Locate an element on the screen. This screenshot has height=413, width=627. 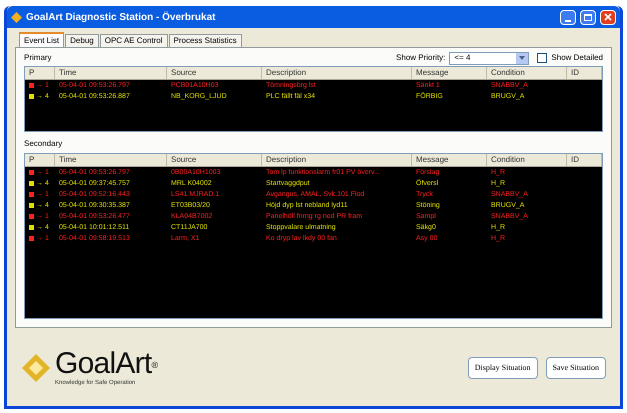
priority-dropdown: <= 4 is located at coordinates (489, 58).